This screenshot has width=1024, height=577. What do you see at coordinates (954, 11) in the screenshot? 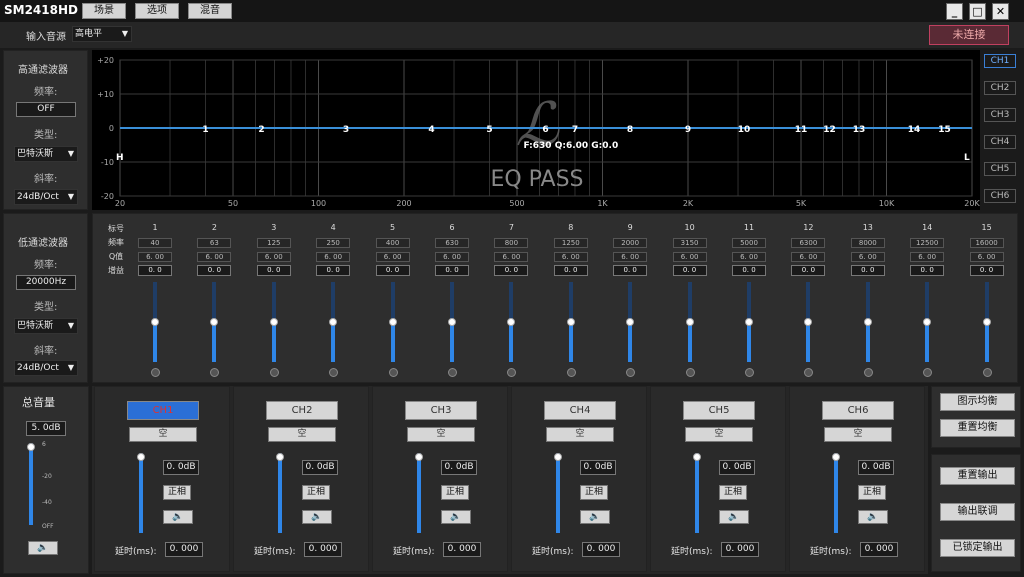
I see `minimize-icon: _` at bounding box center [954, 11].